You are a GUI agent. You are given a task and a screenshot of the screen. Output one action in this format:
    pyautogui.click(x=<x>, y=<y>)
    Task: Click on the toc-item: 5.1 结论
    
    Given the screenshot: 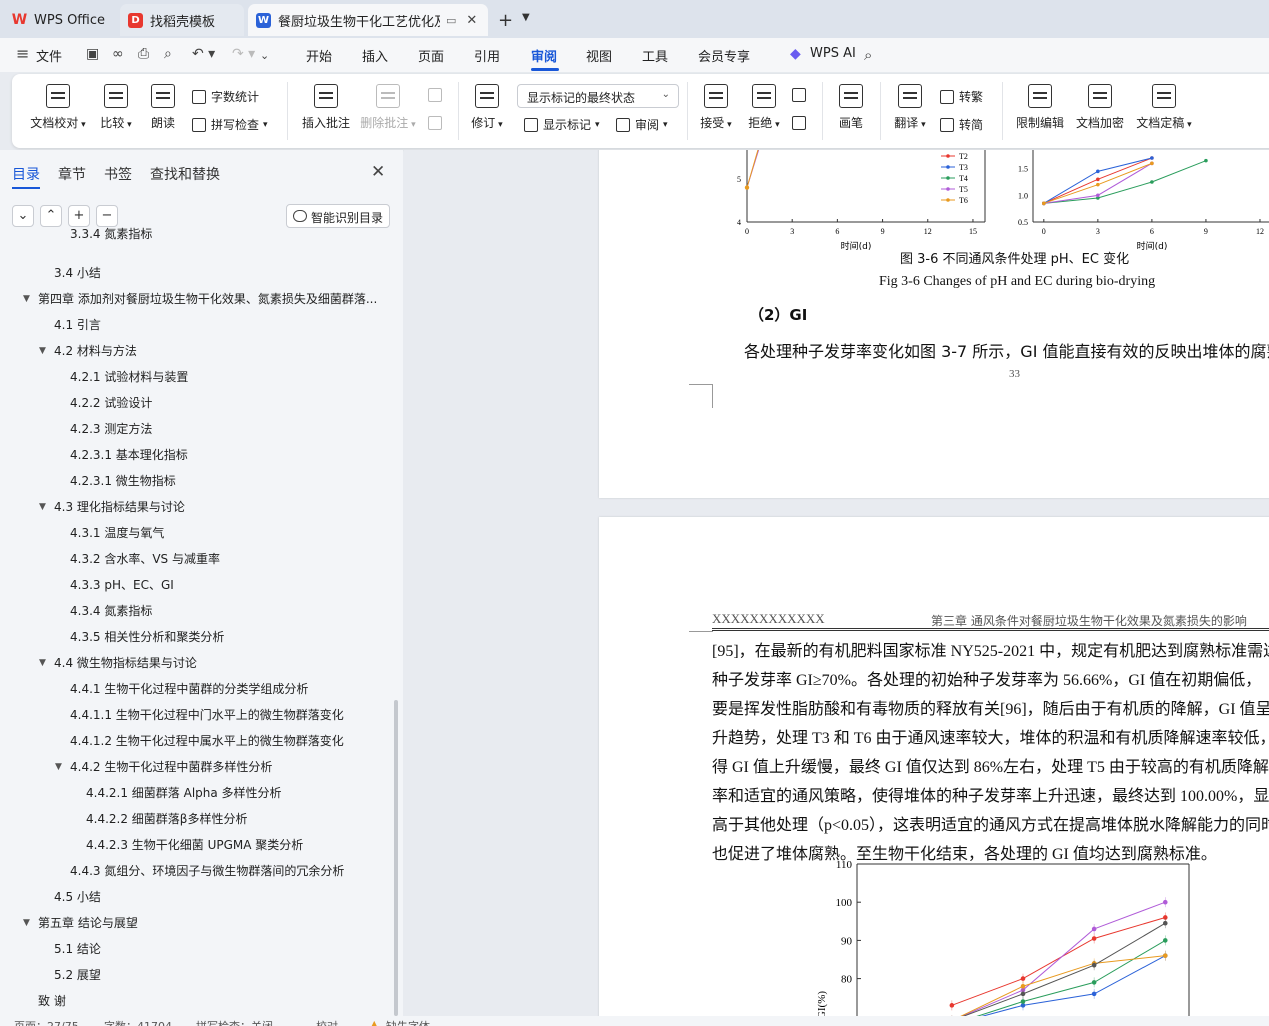 What is the action you would take?
    pyautogui.click(x=196, y=949)
    